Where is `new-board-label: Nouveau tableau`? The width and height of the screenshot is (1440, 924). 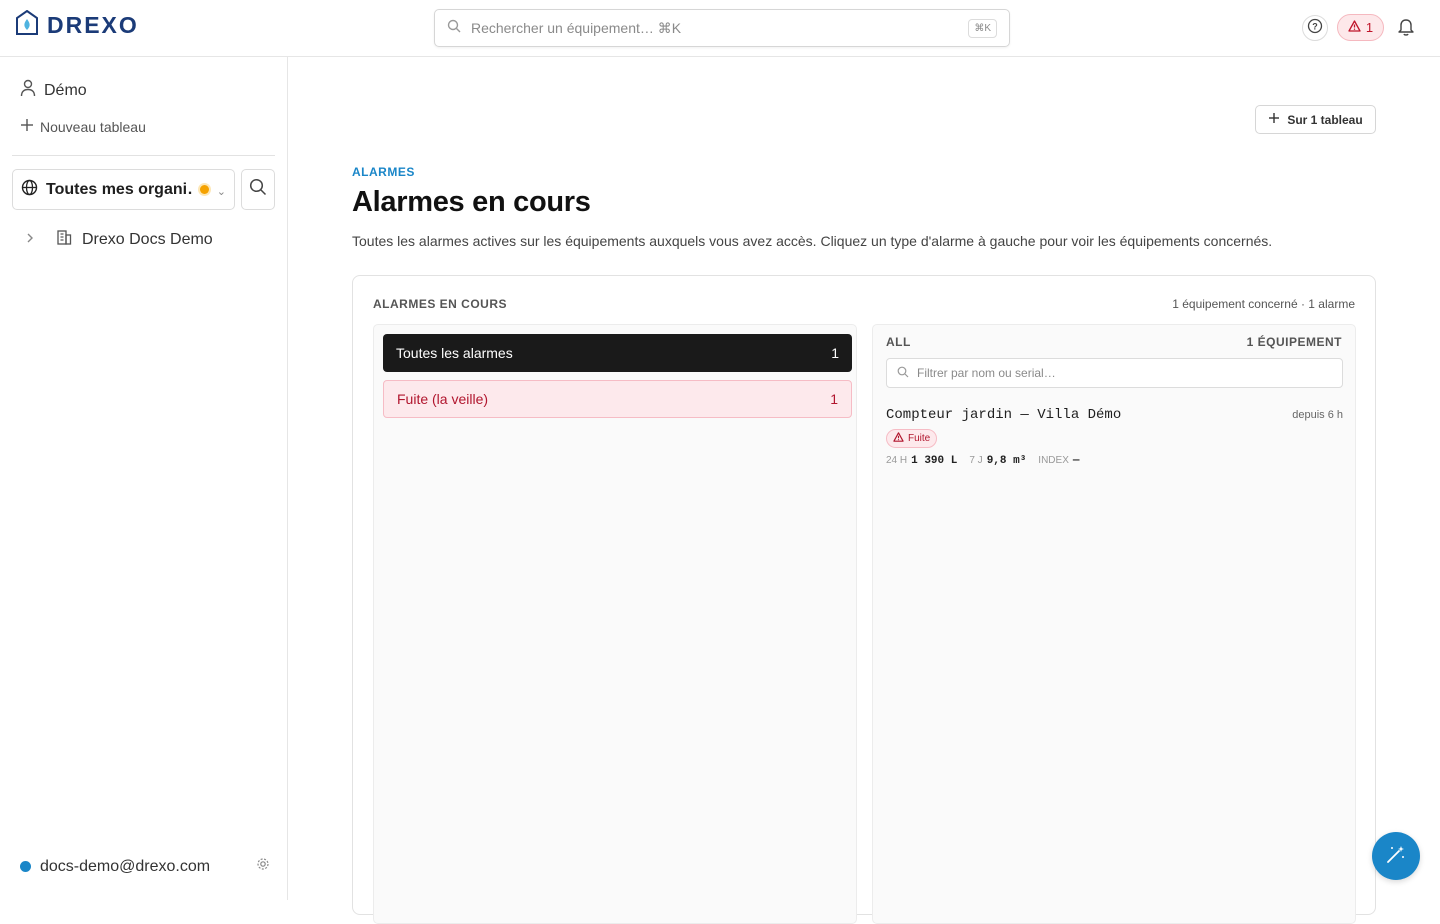
new-board-label: Nouveau tableau is located at coordinates (93, 126).